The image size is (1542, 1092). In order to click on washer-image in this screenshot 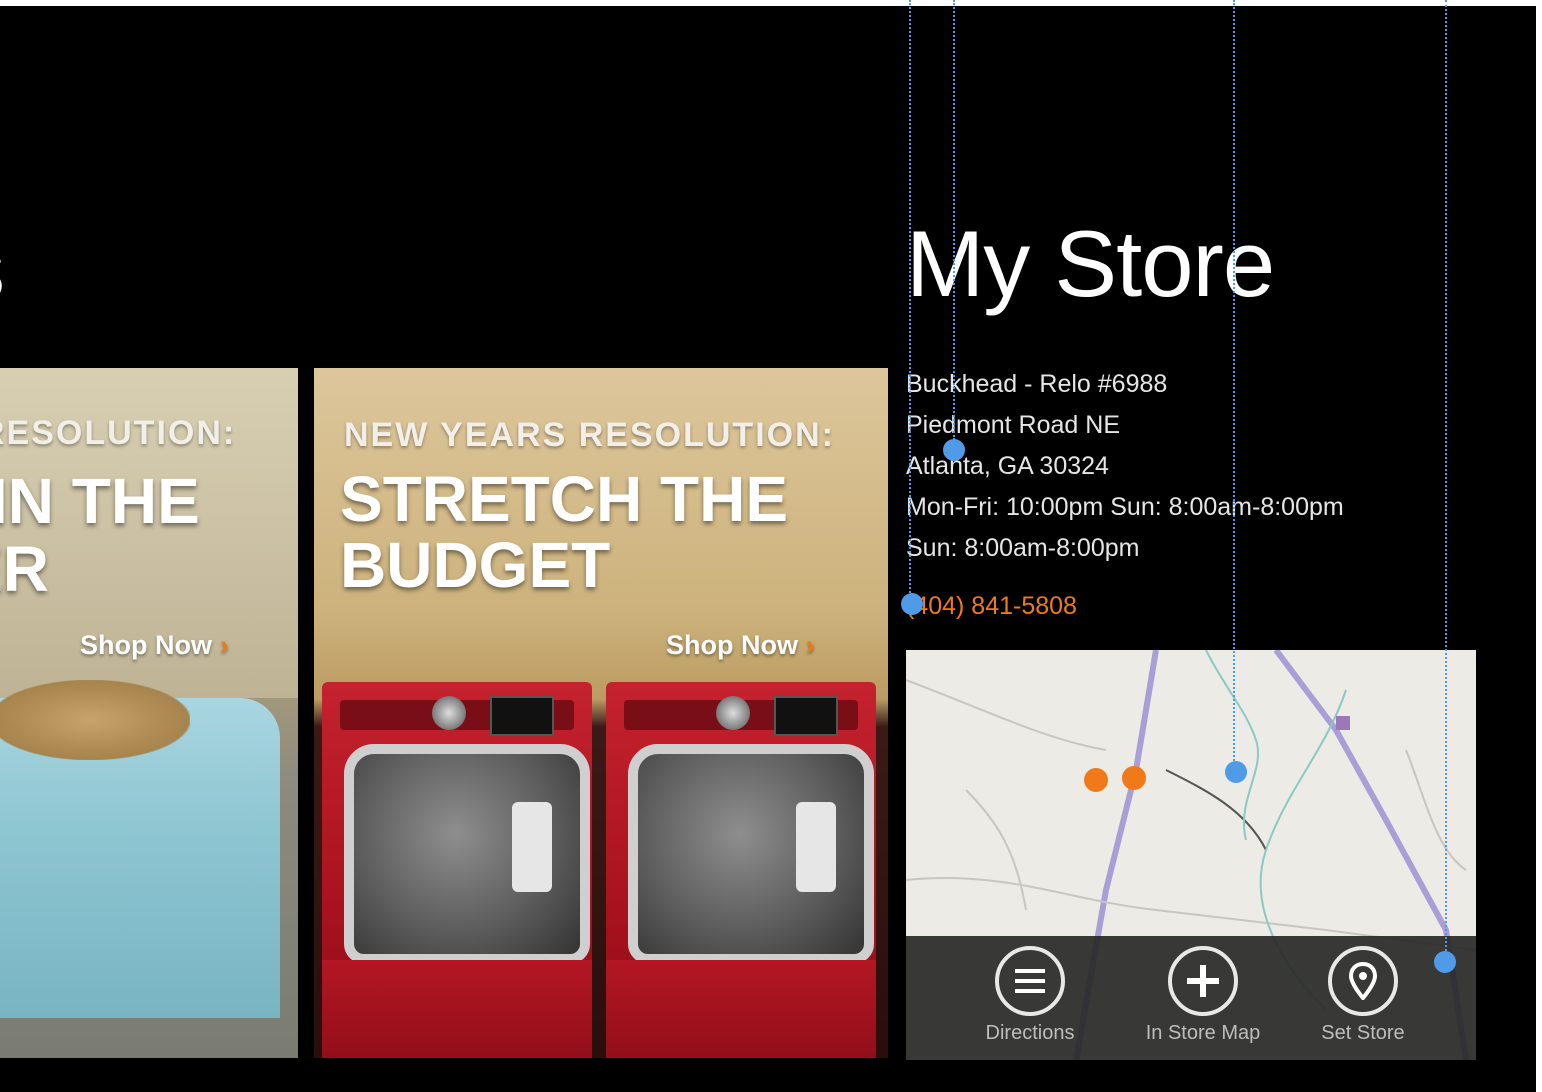, I will do `click(457, 870)`.